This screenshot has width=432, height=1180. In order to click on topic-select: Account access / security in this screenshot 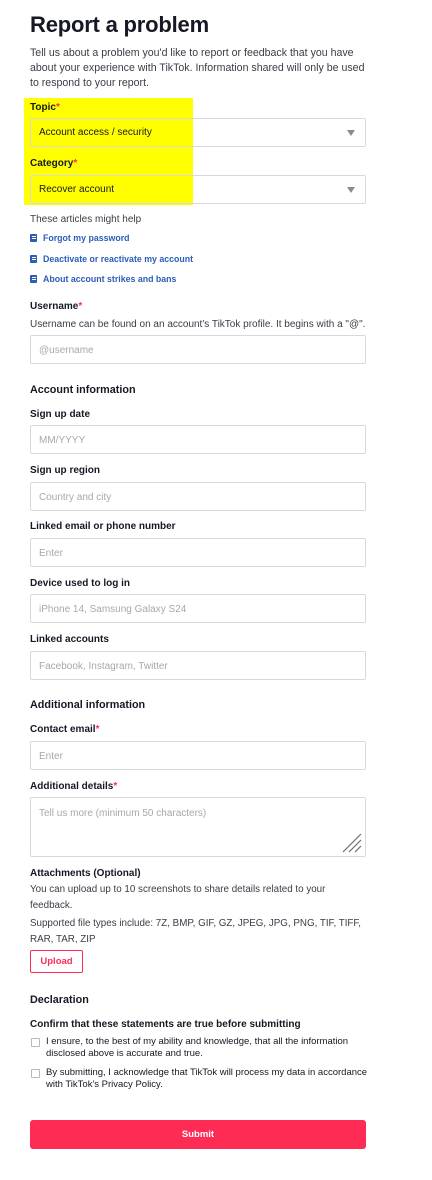, I will do `click(198, 132)`.